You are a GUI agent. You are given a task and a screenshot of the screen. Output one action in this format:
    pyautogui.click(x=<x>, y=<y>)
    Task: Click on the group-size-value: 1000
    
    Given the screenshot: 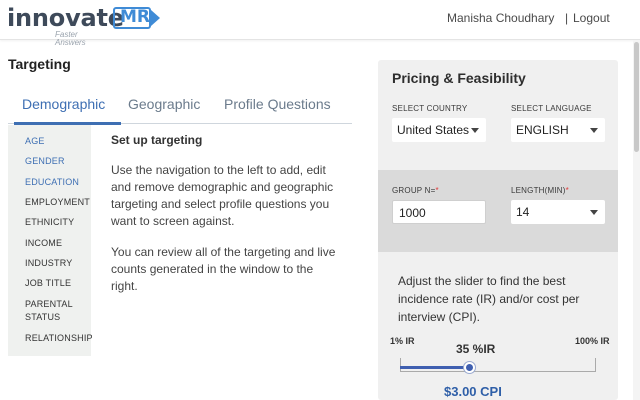 What is the action you would take?
    pyautogui.click(x=412, y=213)
    